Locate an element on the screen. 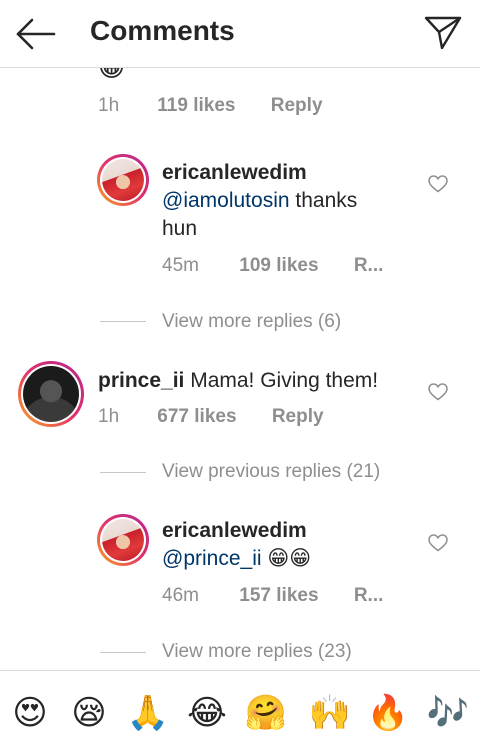  comment-time: 45m is located at coordinates (180, 265).